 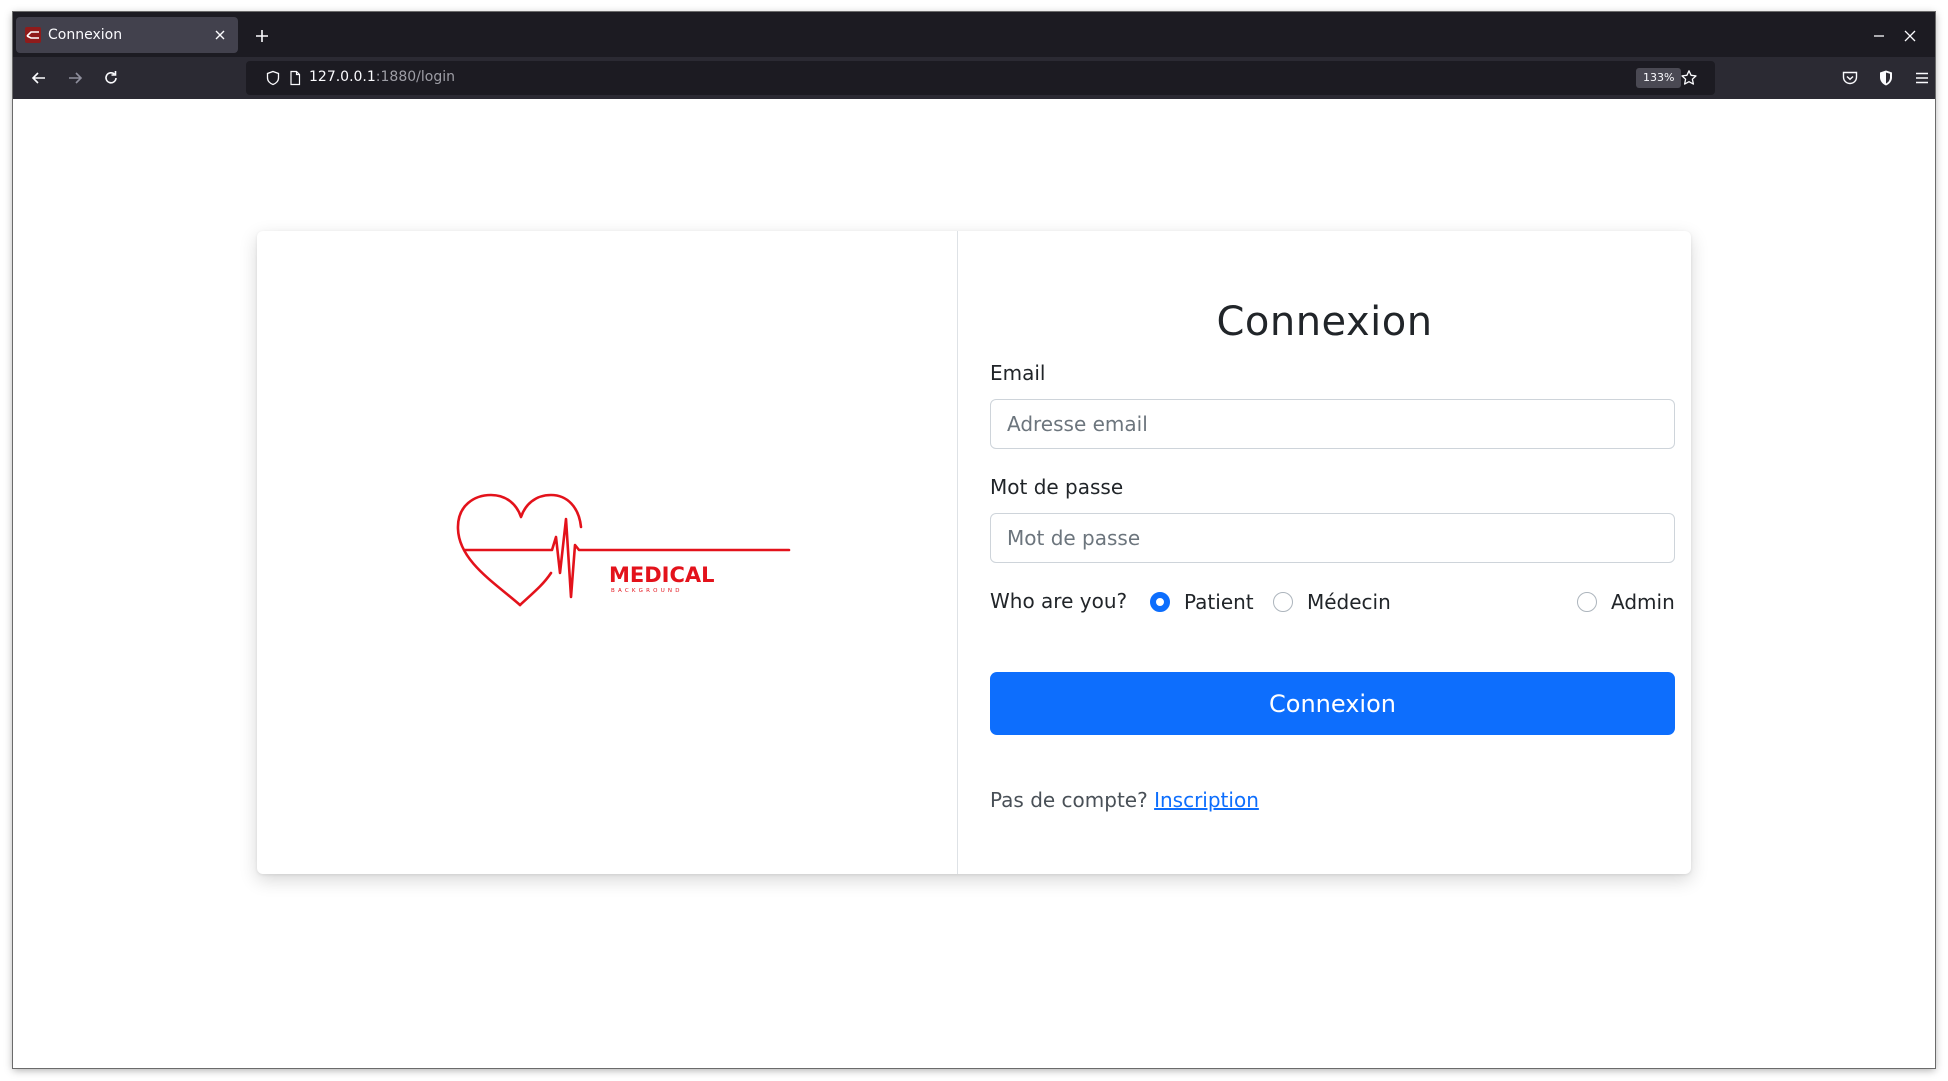 What do you see at coordinates (1689, 78) in the screenshot?
I see `bookmark-star-icon` at bounding box center [1689, 78].